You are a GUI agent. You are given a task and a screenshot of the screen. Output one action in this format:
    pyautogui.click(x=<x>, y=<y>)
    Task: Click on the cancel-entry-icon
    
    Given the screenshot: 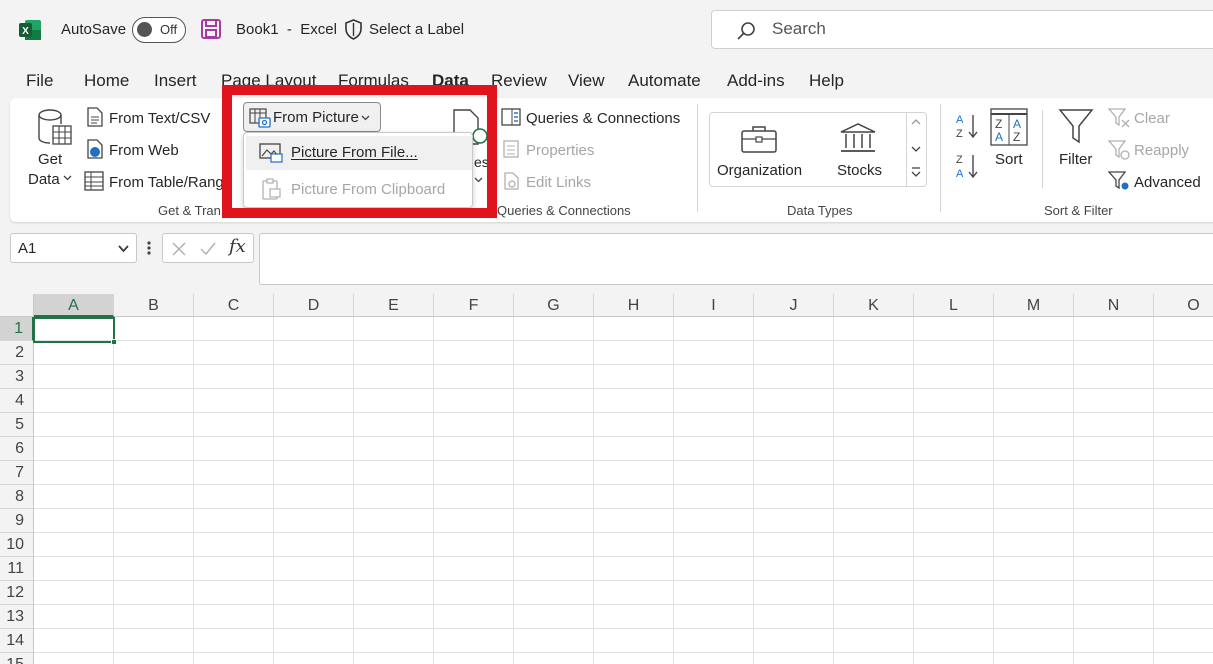 What is the action you would take?
    pyautogui.click(x=179, y=249)
    